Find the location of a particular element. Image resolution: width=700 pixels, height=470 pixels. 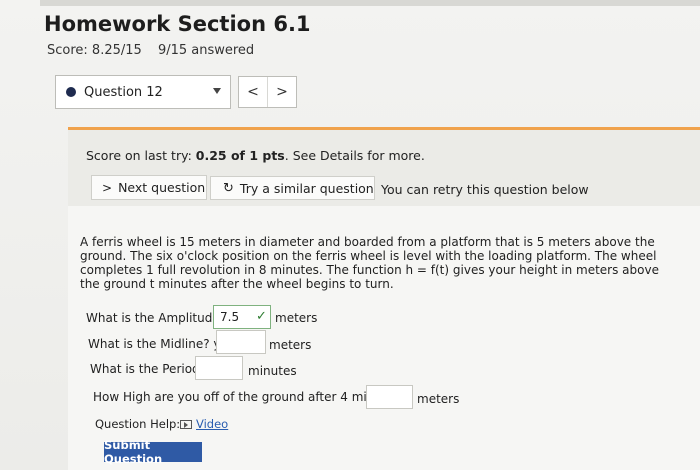

page-title: Homework Section 6.1 is located at coordinates (177, 24).